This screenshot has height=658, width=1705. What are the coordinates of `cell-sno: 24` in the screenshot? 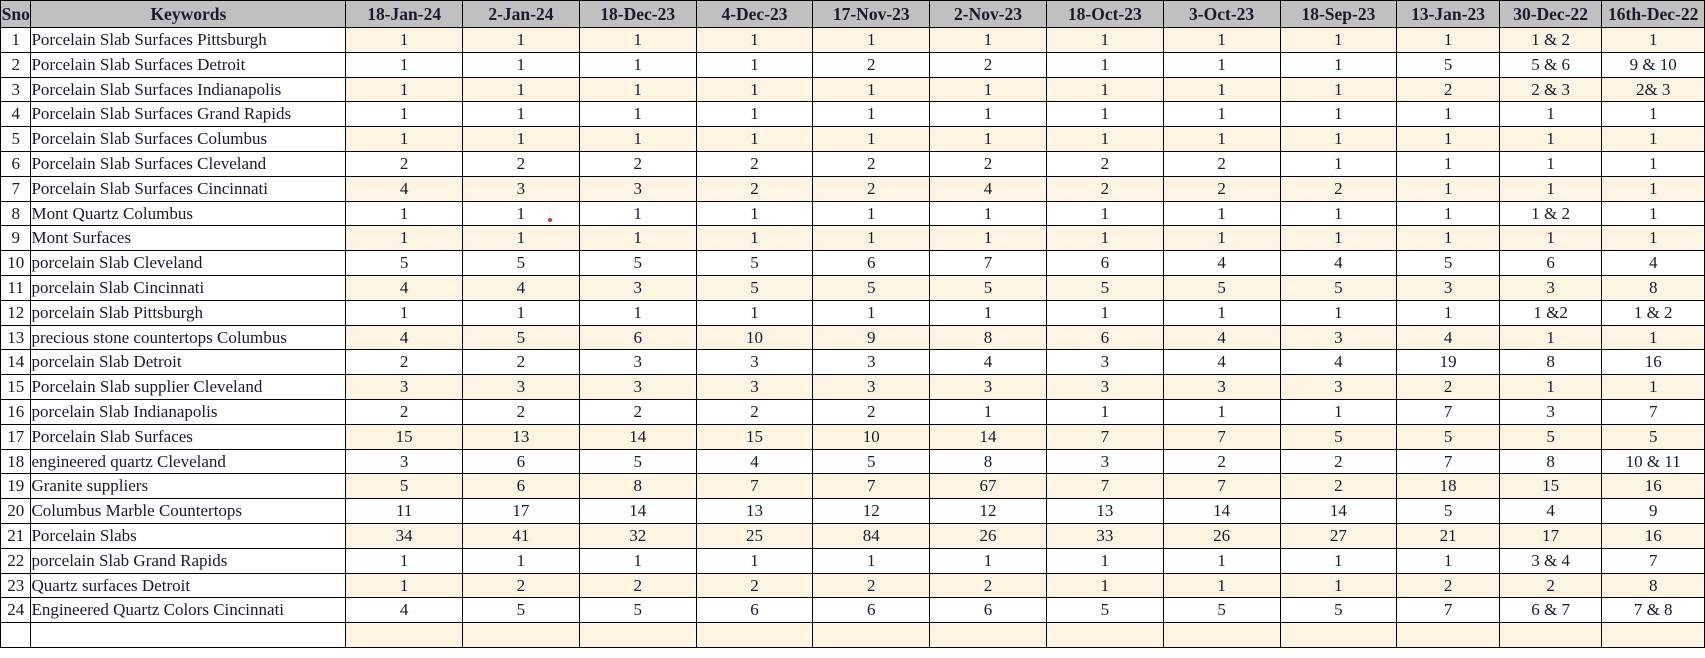 It's located at (16, 610).